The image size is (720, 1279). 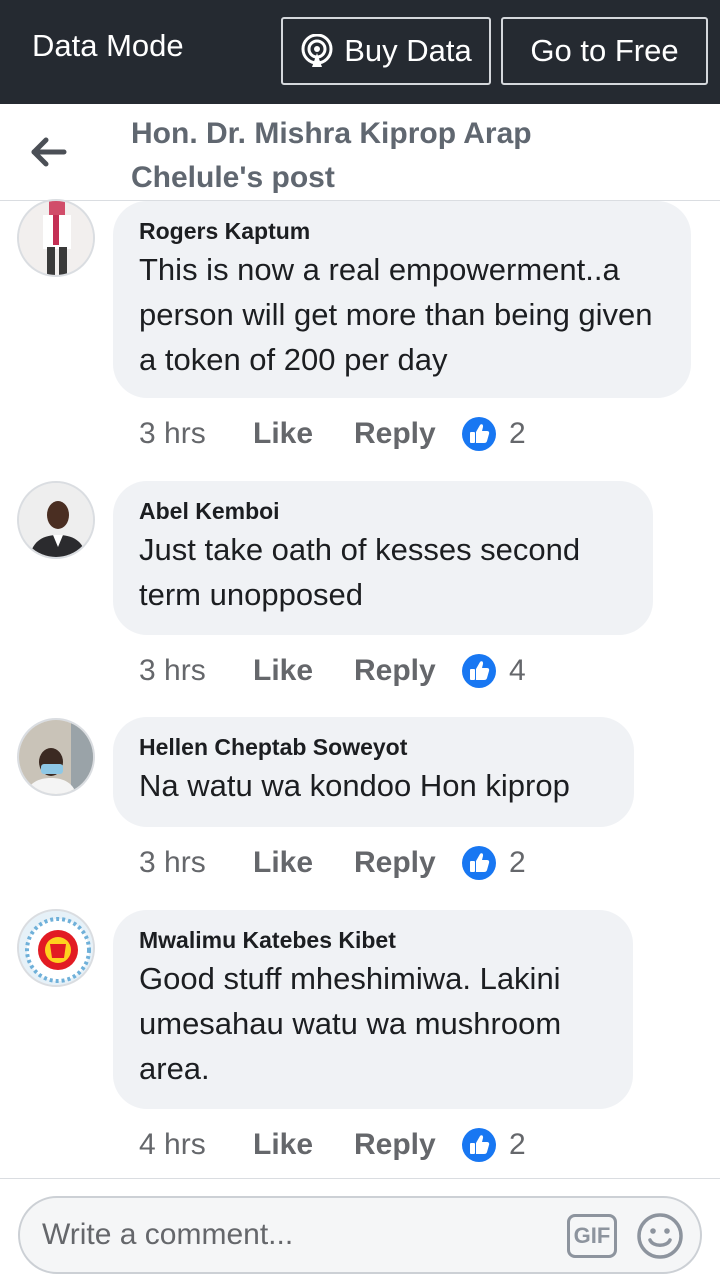 I want to click on smiley-icon, so click(x=660, y=1236).